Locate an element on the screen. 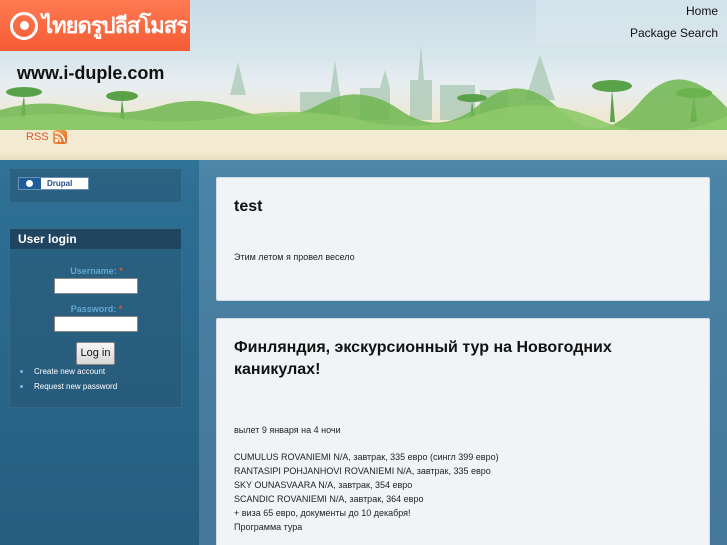  request-password-link: Request new password is located at coordinates (68, 386).